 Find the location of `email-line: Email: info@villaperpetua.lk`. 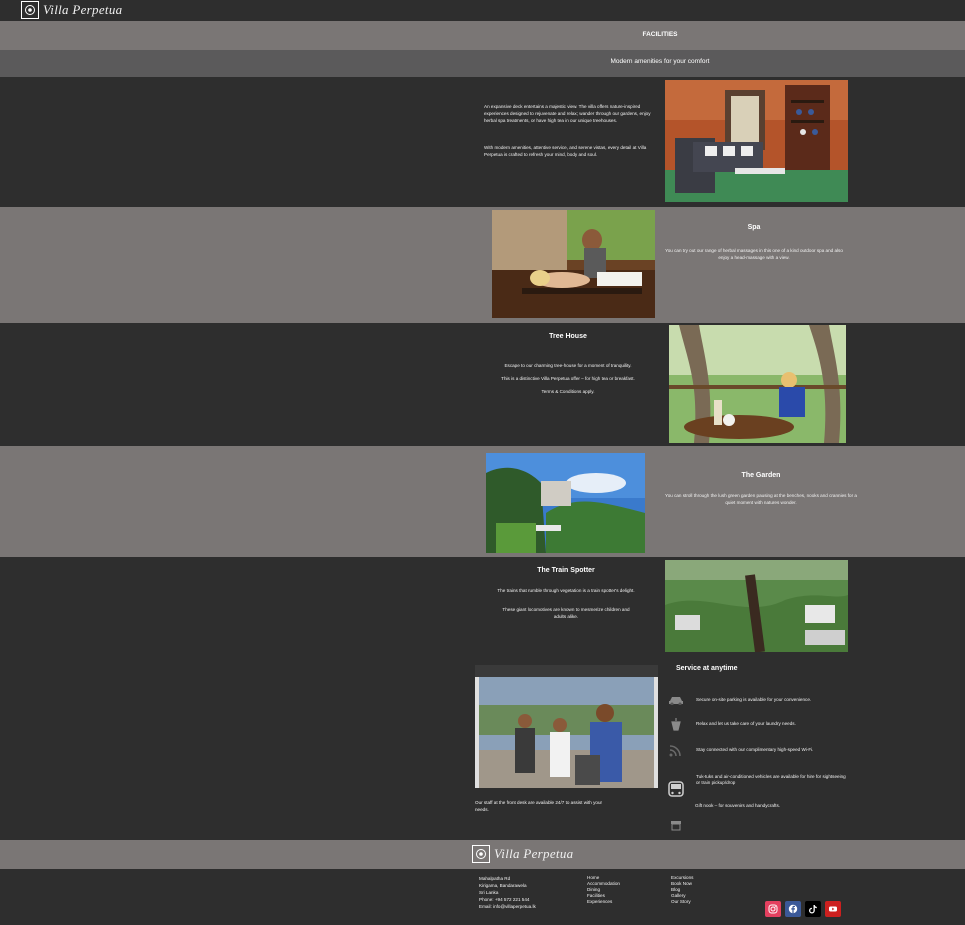

email-line: Email: info@villaperpetua.lk is located at coordinates (507, 906).